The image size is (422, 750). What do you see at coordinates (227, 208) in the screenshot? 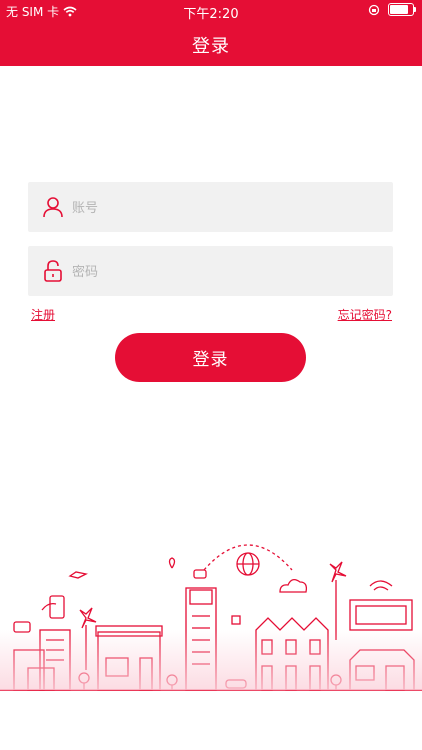
I see `account-input` at bounding box center [227, 208].